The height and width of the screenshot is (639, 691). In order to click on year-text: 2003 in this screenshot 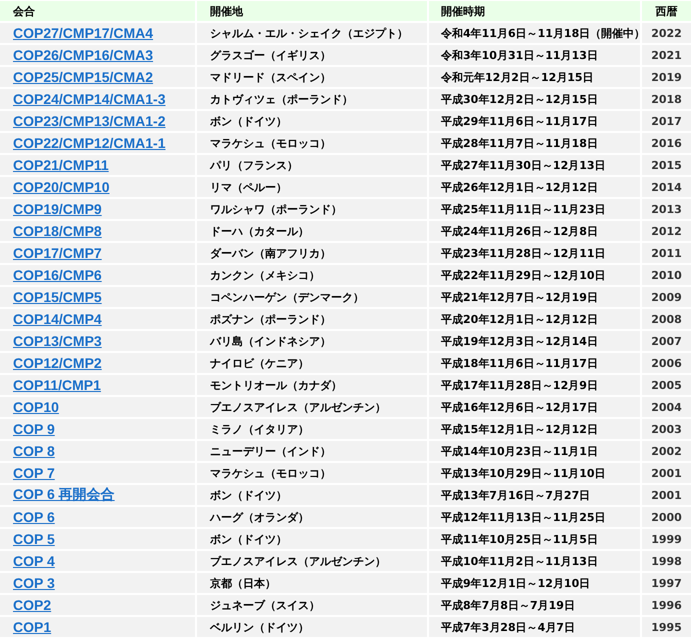, I will do `click(666, 429)`.